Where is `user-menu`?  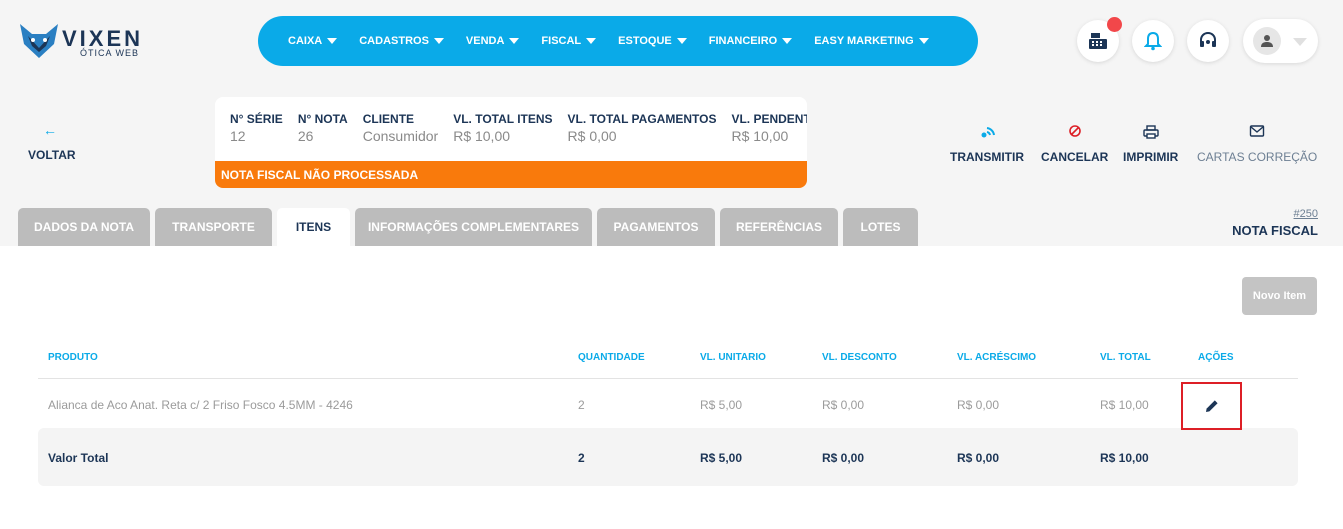
user-menu is located at coordinates (1280, 41).